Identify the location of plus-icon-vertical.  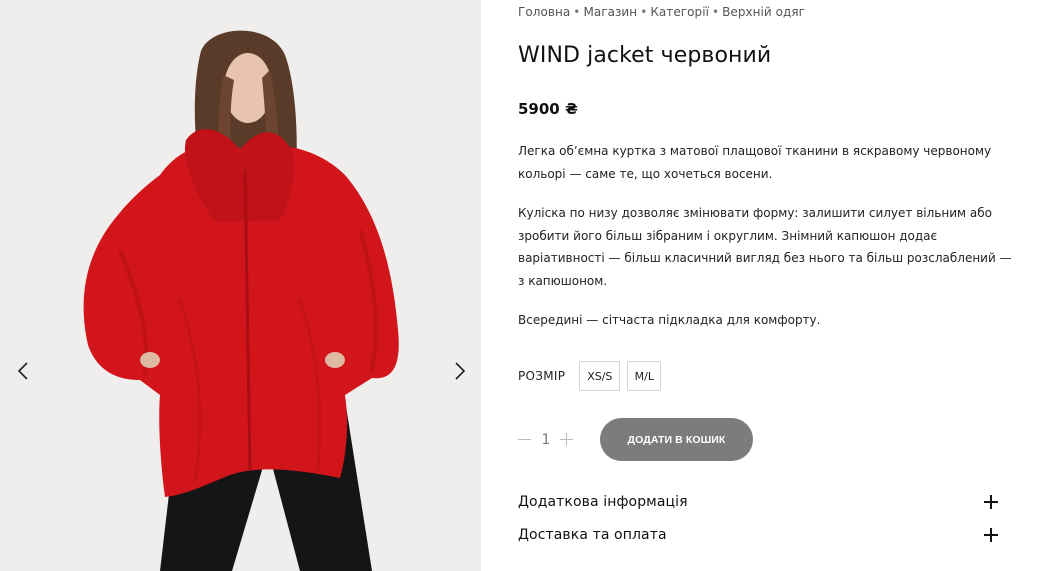
(567, 439).